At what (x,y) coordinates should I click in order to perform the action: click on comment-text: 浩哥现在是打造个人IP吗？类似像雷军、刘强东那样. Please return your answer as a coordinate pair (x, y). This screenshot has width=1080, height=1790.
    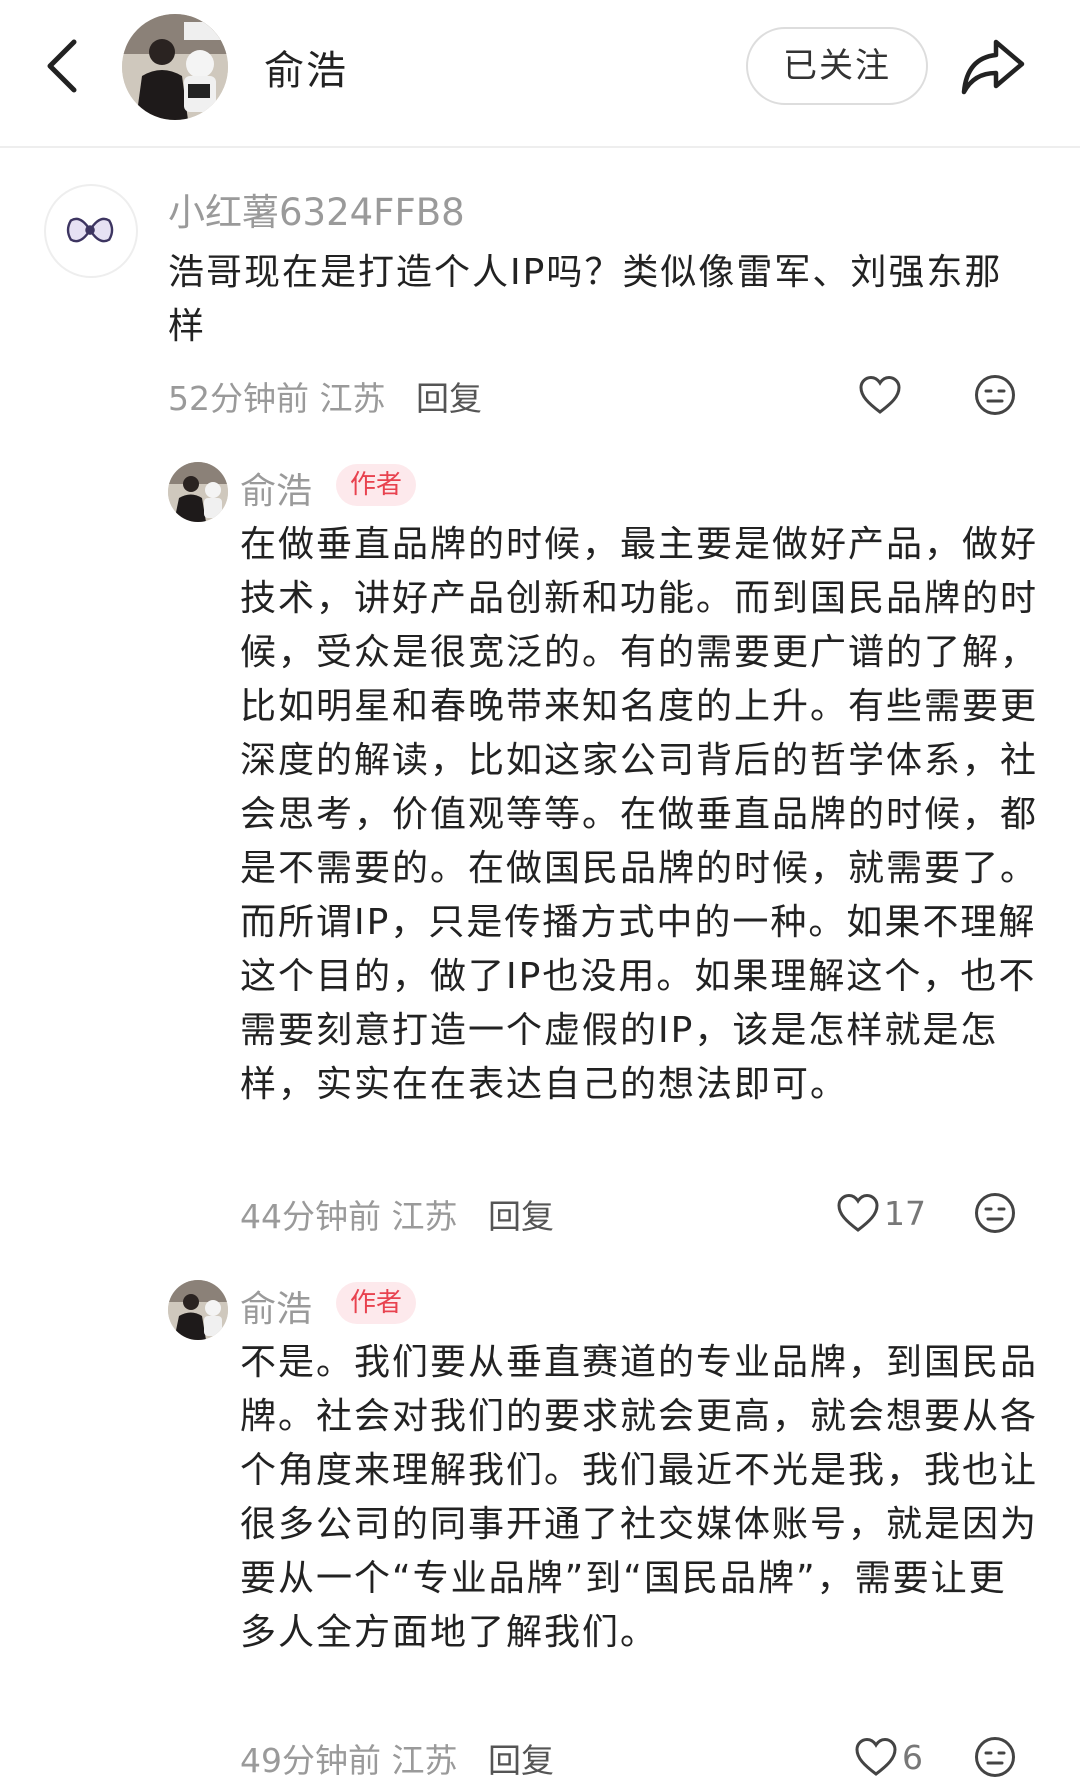
    Looking at the image, I should click on (585, 299).